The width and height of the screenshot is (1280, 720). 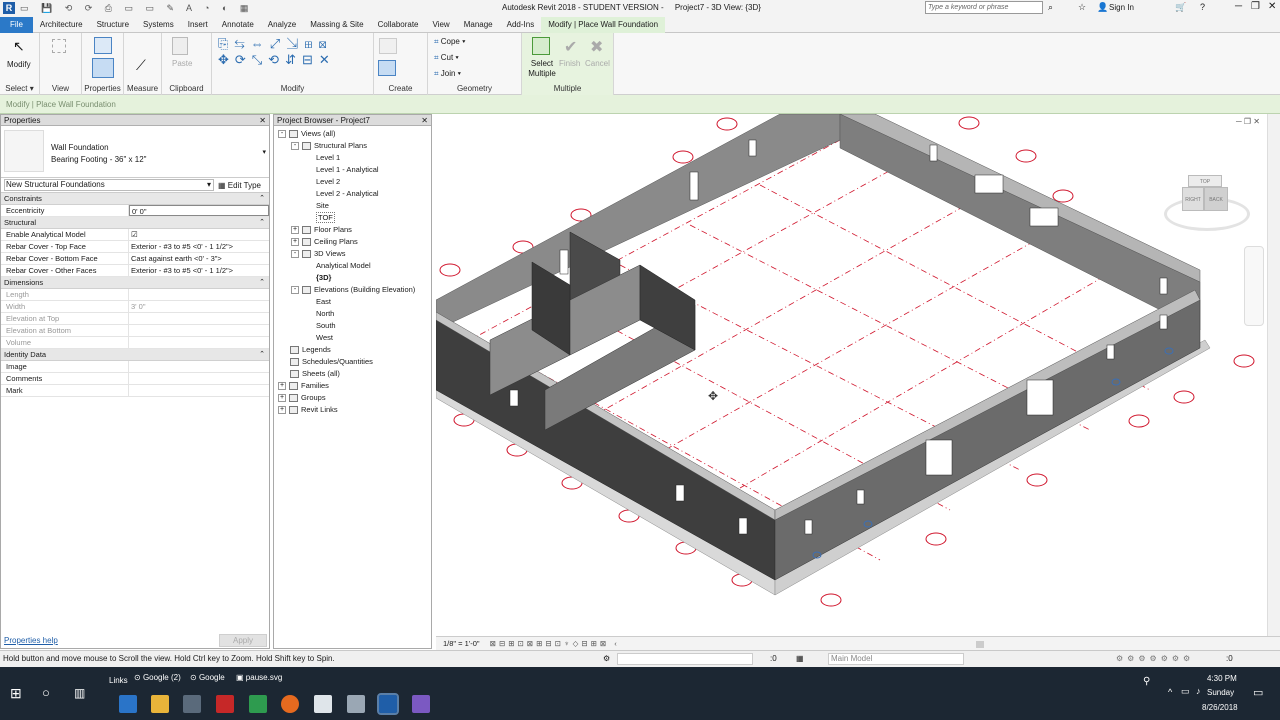 I want to click on edge-icon, so click(x=128, y=704).